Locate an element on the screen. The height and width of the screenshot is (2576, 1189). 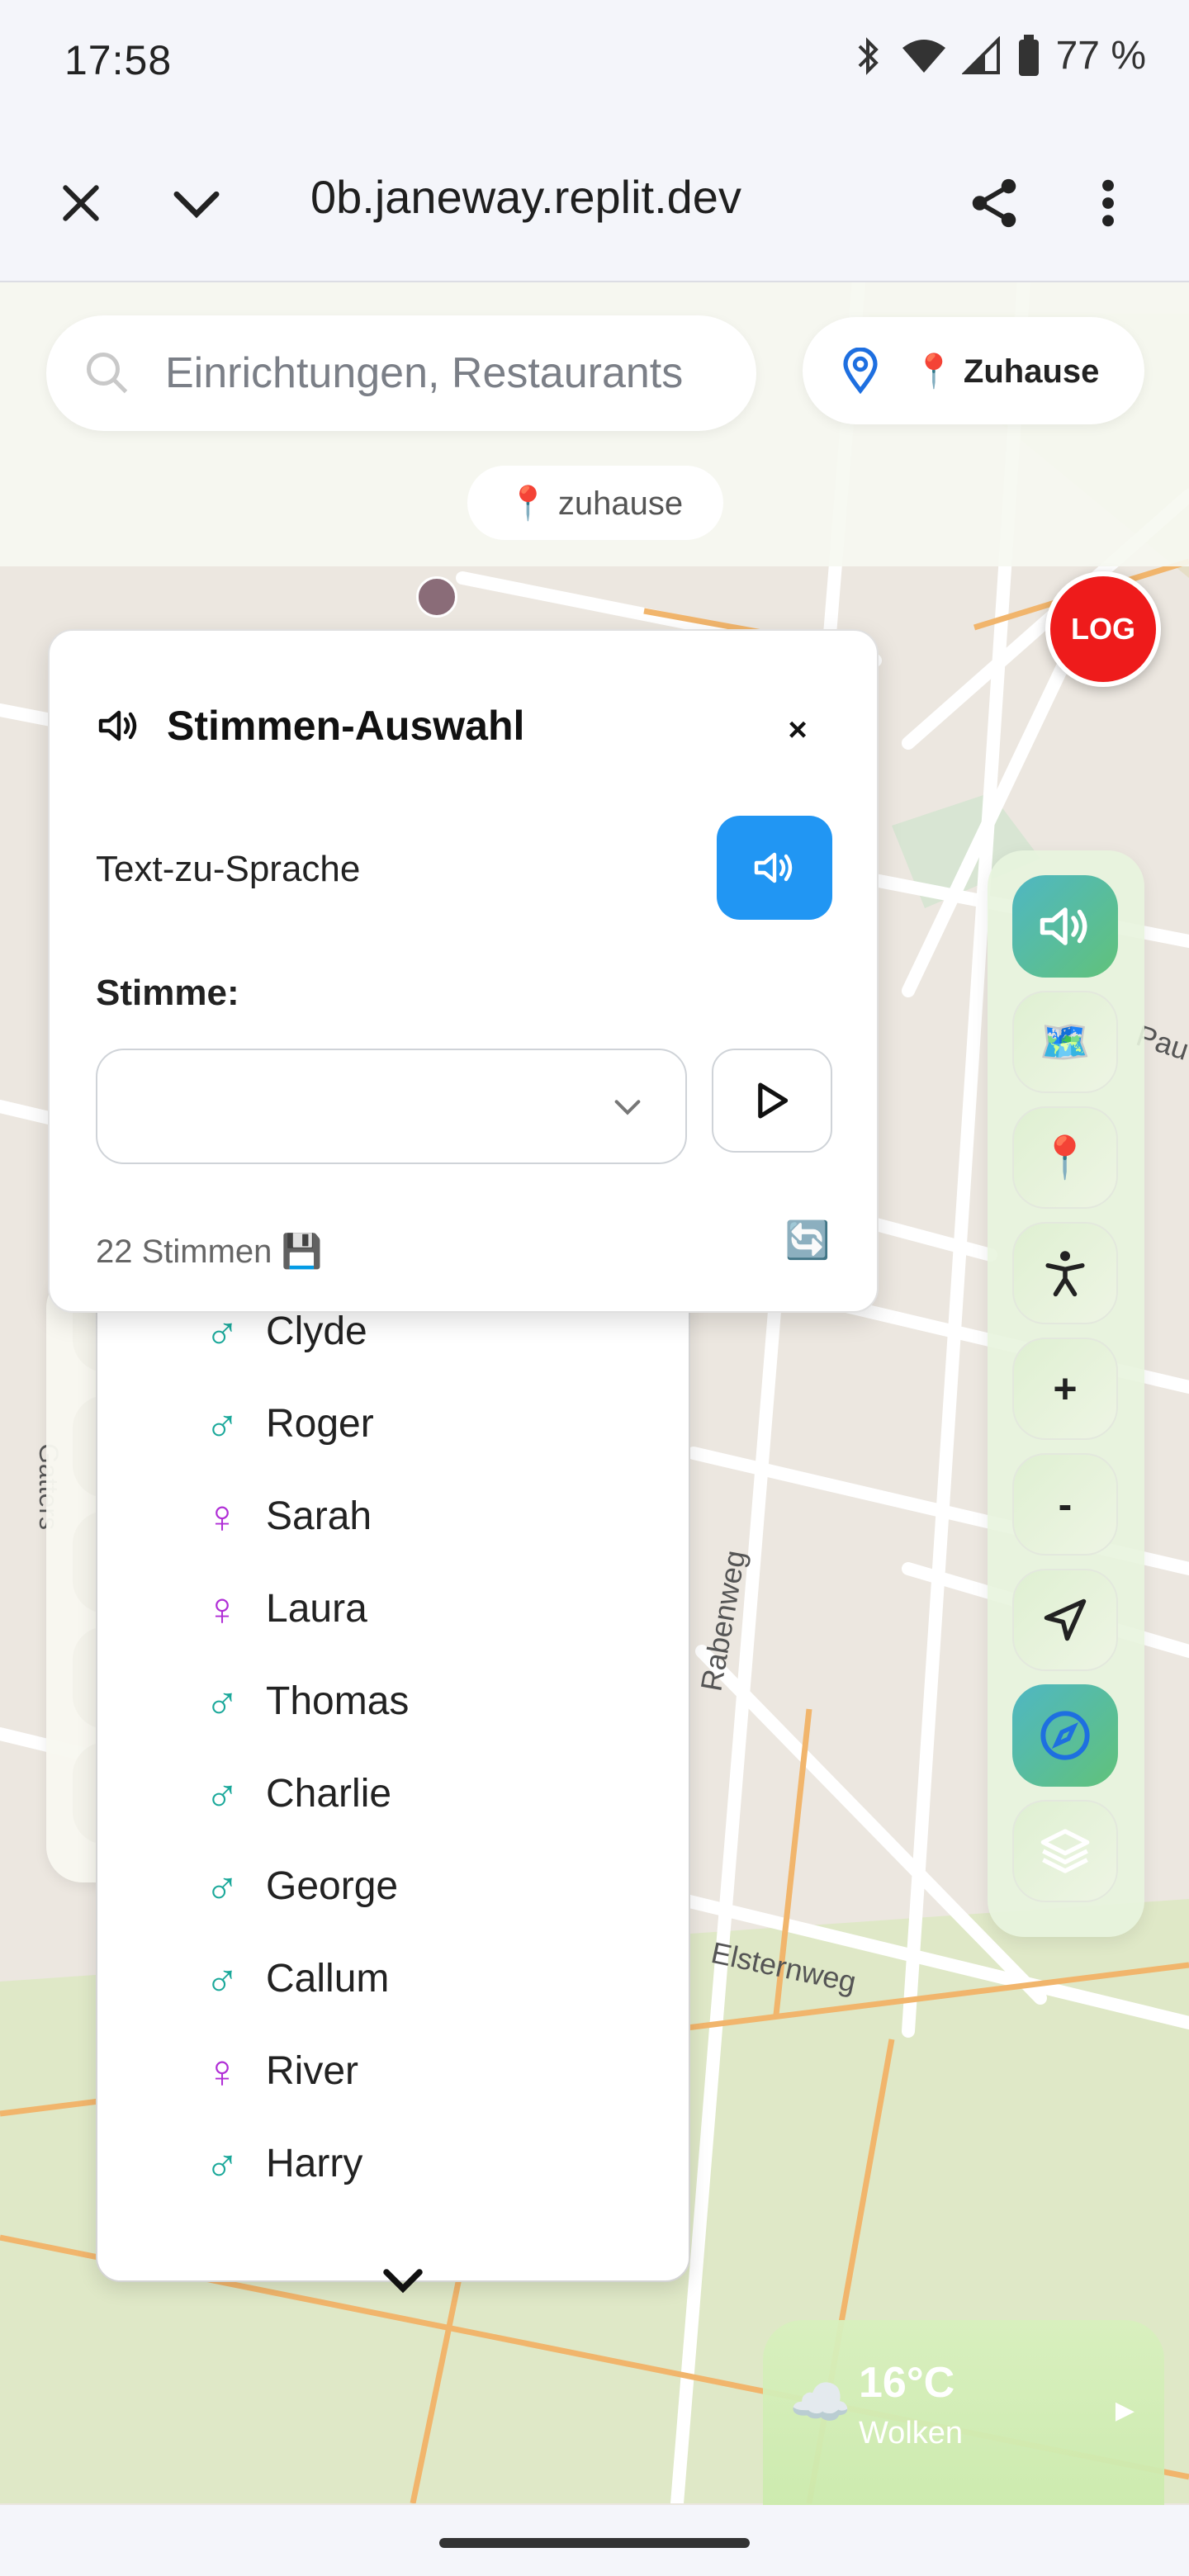
accessibility-icon is located at coordinates (1065, 1274).